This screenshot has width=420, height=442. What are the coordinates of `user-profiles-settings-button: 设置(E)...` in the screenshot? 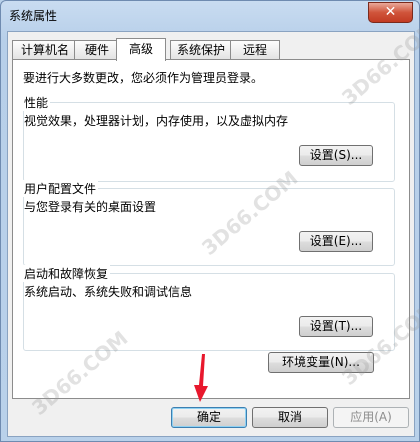 It's located at (336, 241).